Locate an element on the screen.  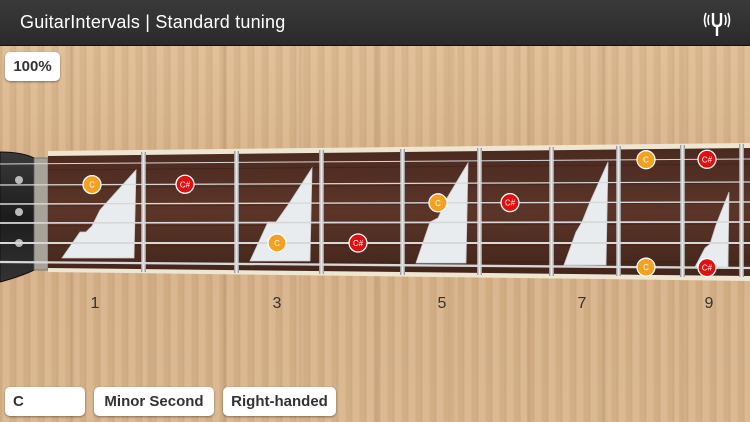
handedness-select: Right-handed is located at coordinates (279, 401).